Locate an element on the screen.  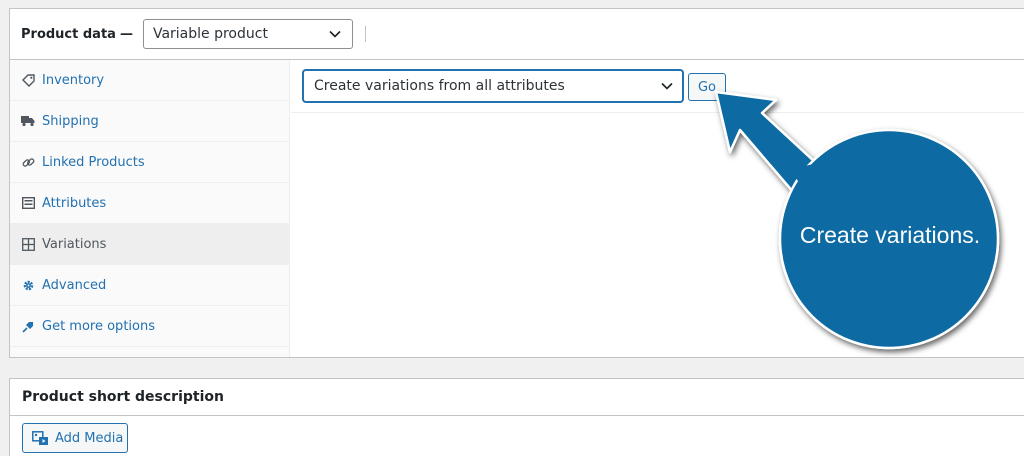
product-data-header: Product data — Variable product is located at coordinates (517, 34).